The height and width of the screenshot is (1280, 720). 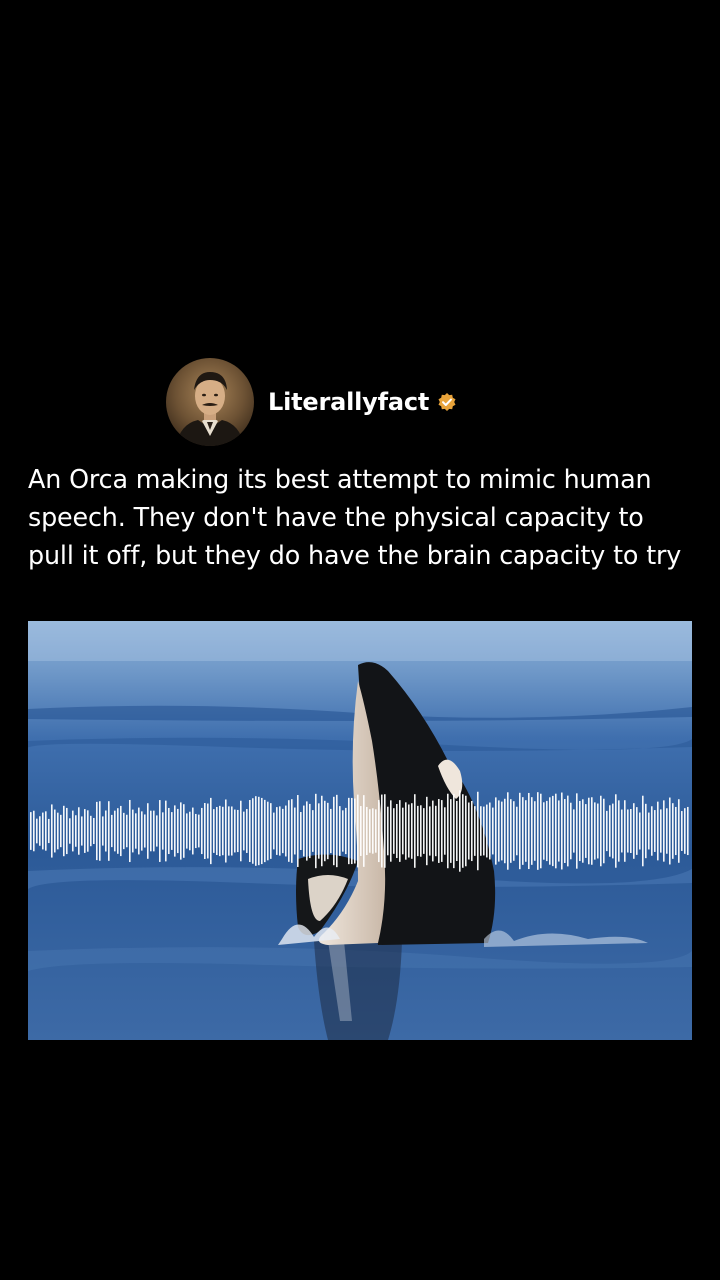 I want to click on avatar, so click(x=210, y=402).